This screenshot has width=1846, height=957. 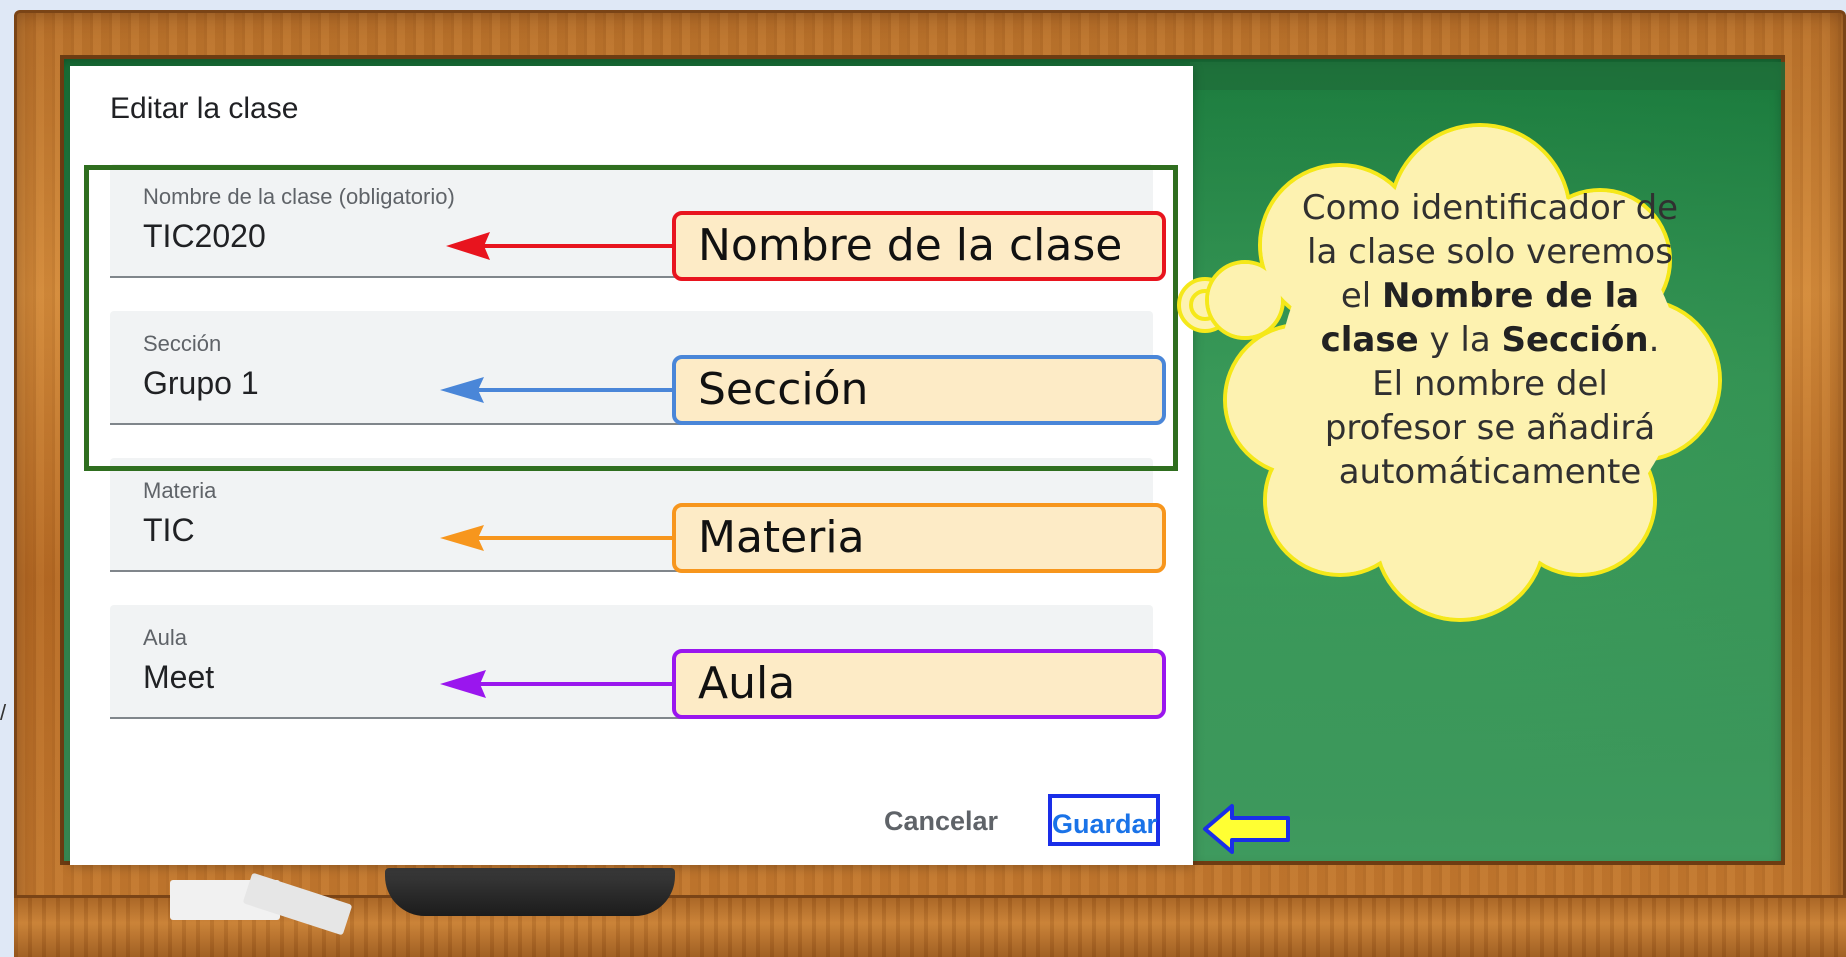 What do you see at coordinates (204, 108) in the screenshot?
I see `dialog-title: Editar la clase` at bounding box center [204, 108].